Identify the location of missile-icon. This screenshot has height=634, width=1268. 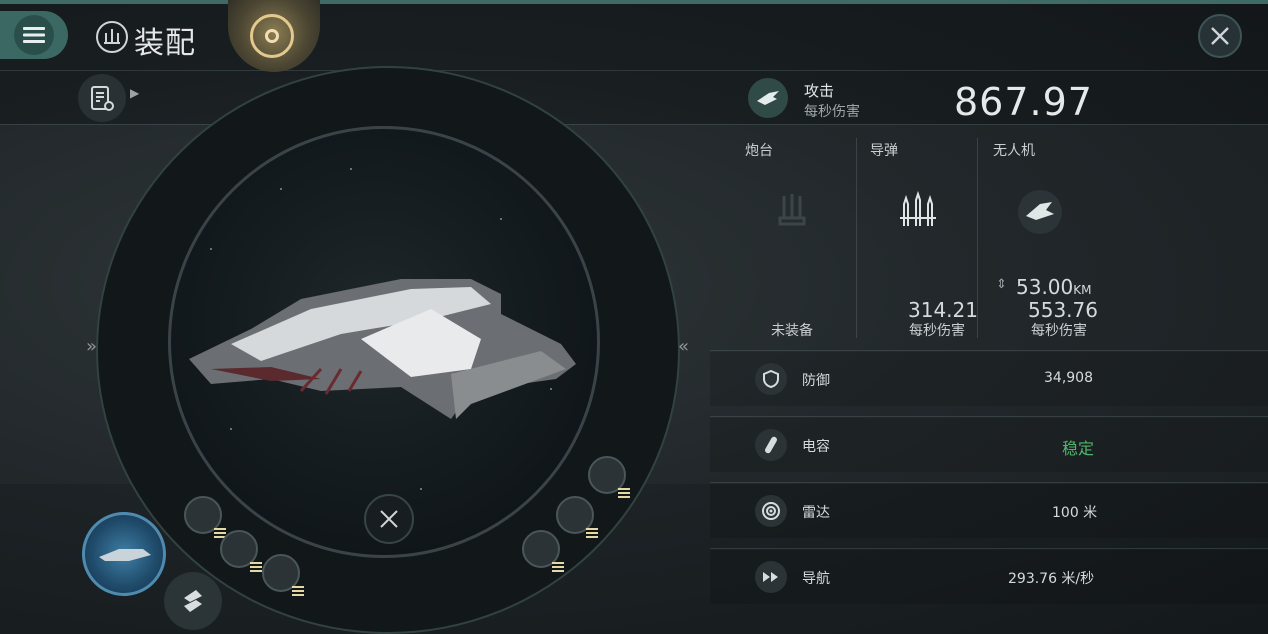
(918, 208).